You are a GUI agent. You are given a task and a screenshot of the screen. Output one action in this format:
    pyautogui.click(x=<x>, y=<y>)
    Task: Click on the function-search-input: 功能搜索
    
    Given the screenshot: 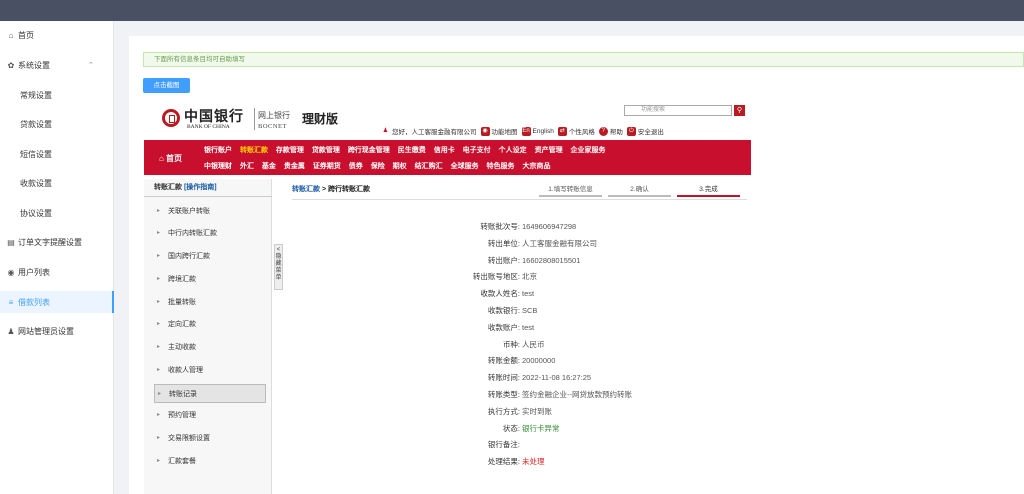 What is the action you would take?
    pyautogui.click(x=678, y=110)
    